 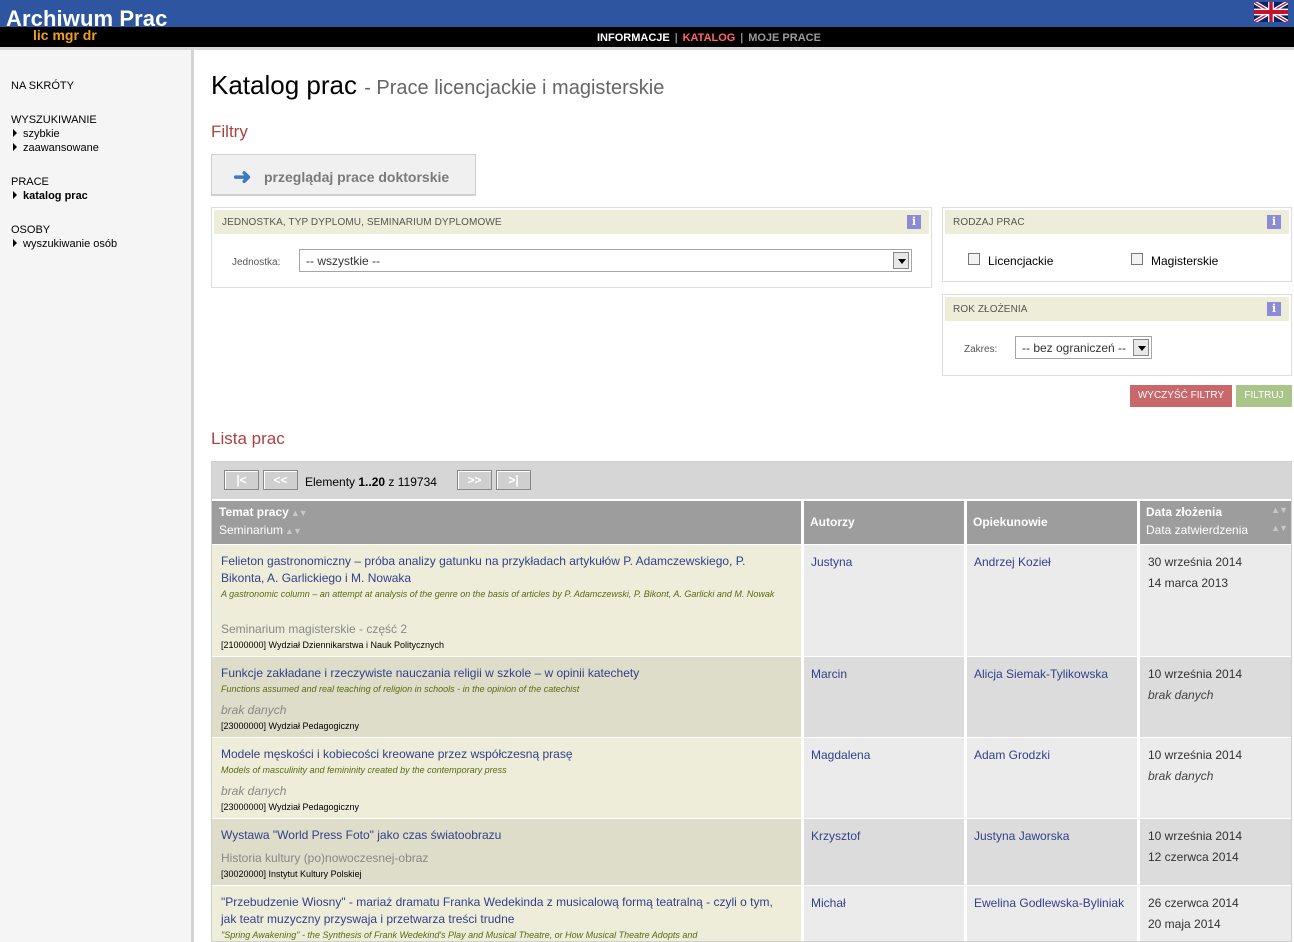 I want to click on prev-page-button: <<, so click(x=280, y=480).